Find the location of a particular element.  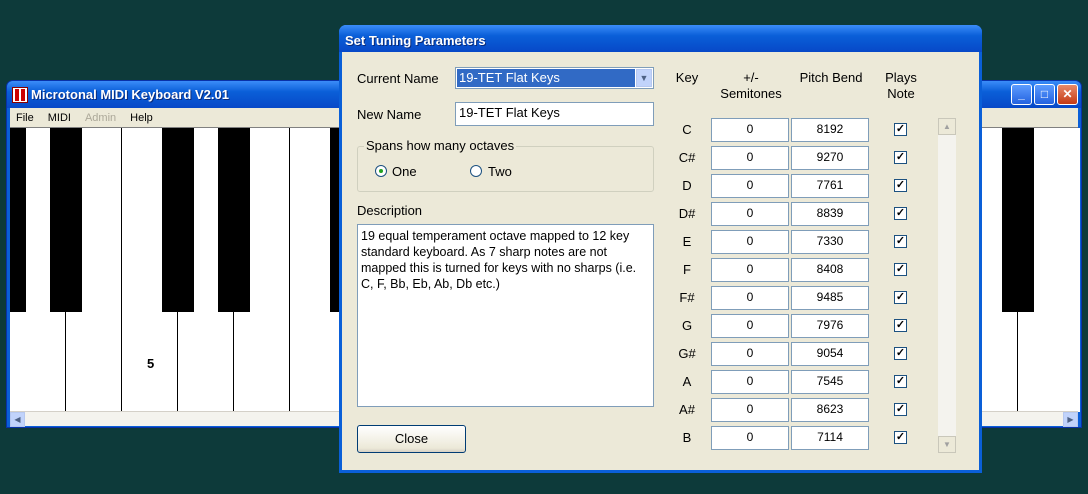

new-name-input: 19-TET Flat Keys is located at coordinates (554, 114).